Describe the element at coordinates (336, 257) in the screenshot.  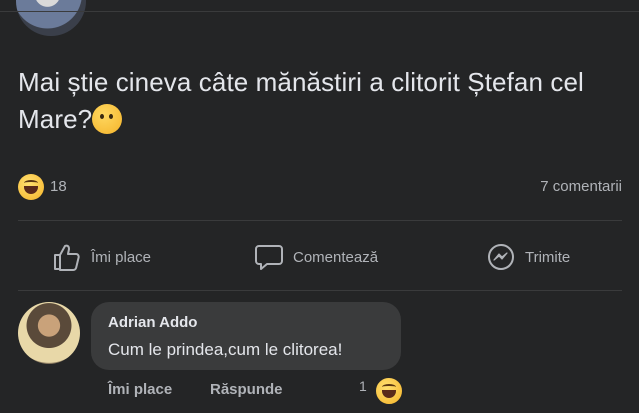
I see `comment-label: Comentează` at that location.